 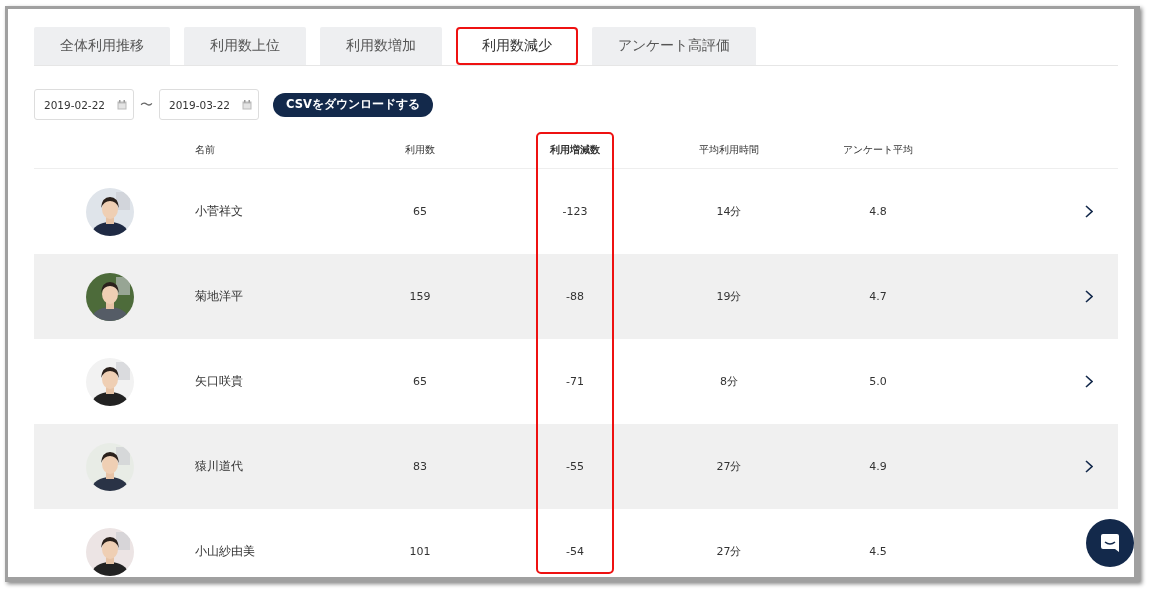 What do you see at coordinates (209, 104) in the screenshot?
I see `date-field: 2019-03-22` at bounding box center [209, 104].